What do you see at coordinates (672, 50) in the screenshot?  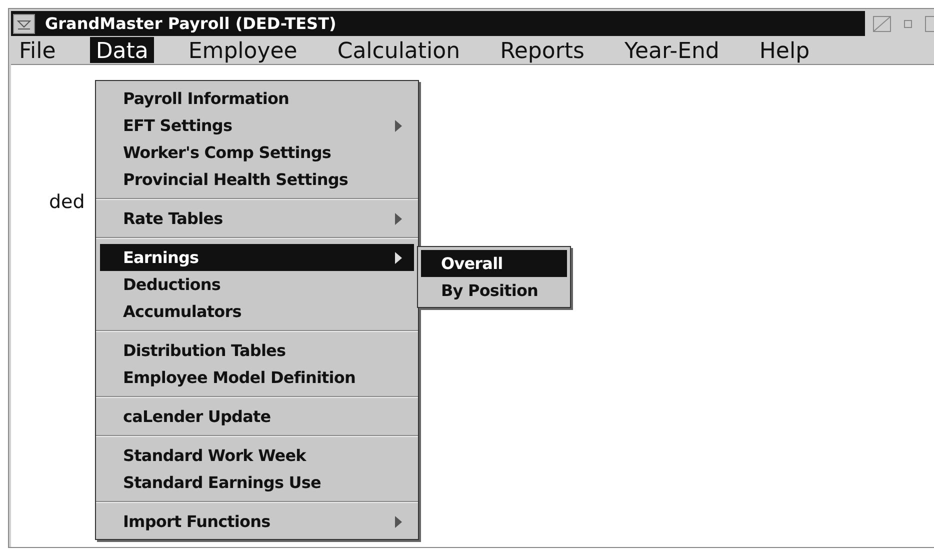 I see `menu-bar-item: Year-End` at bounding box center [672, 50].